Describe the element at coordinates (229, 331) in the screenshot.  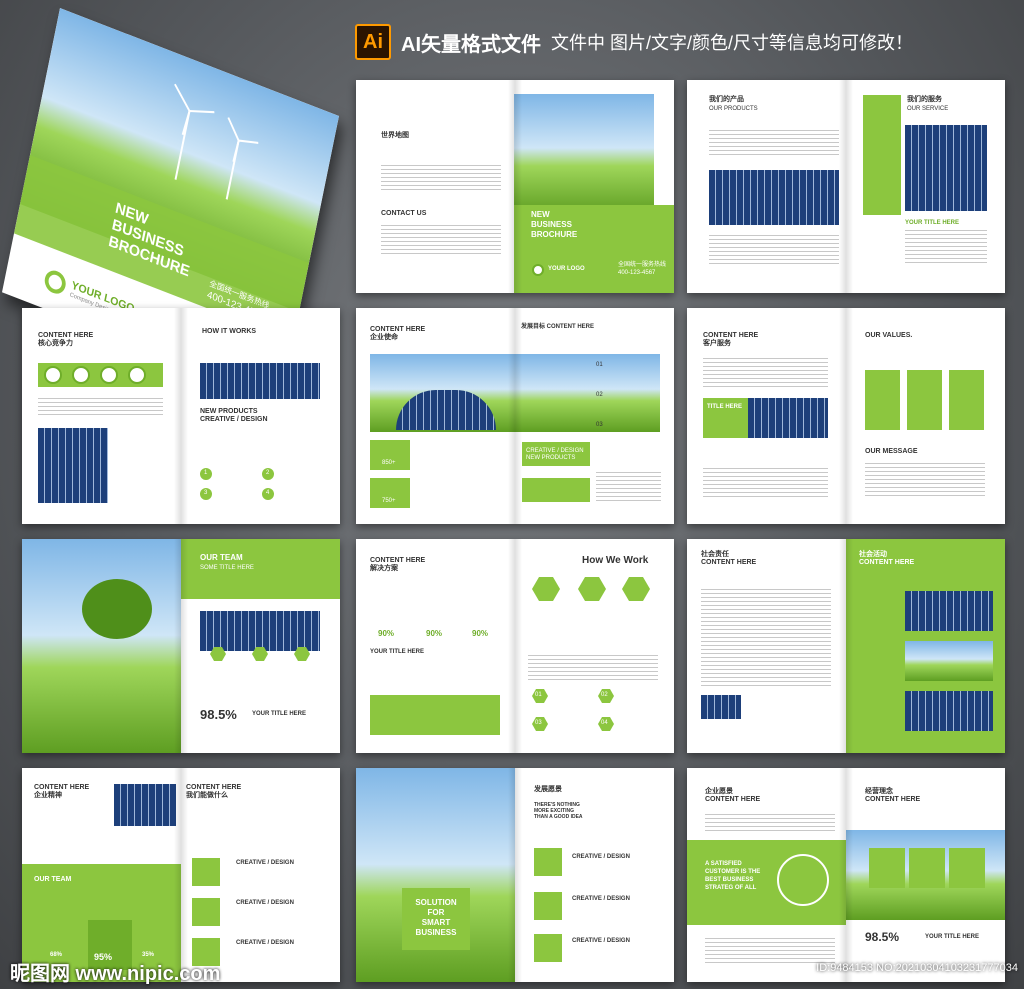
I see `s3-how: HOW IT WORKS` at that location.